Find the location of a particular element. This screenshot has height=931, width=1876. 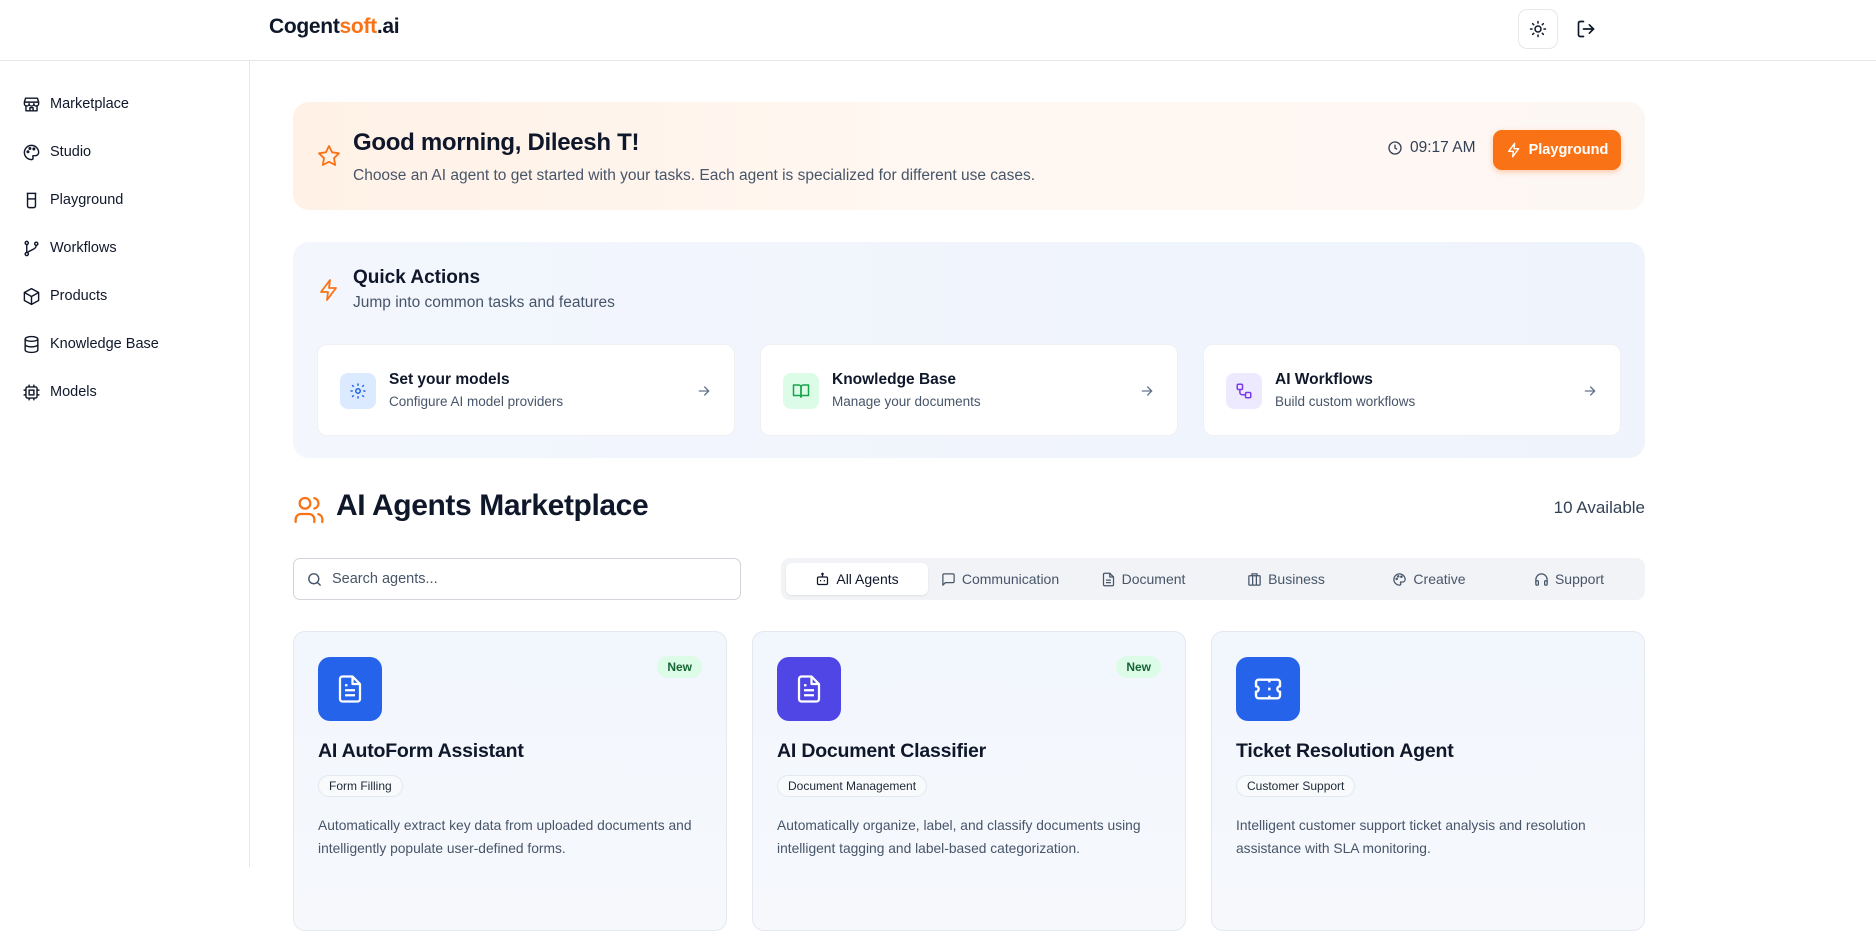

users-icon is located at coordinates (309, 510).